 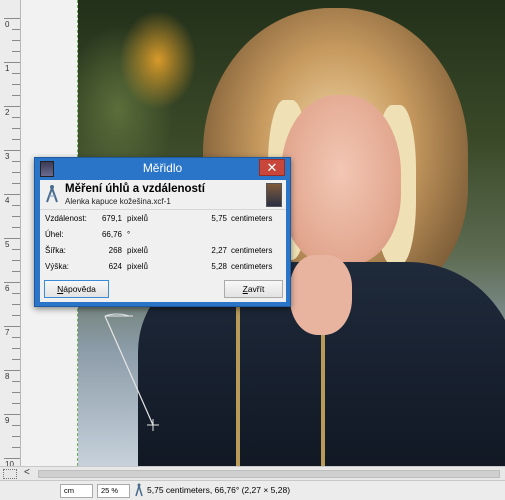 What do you see at coordinates (7, 24) in the screenshot?
I see `ruler-label: 0` at bounding box center [7, 24].